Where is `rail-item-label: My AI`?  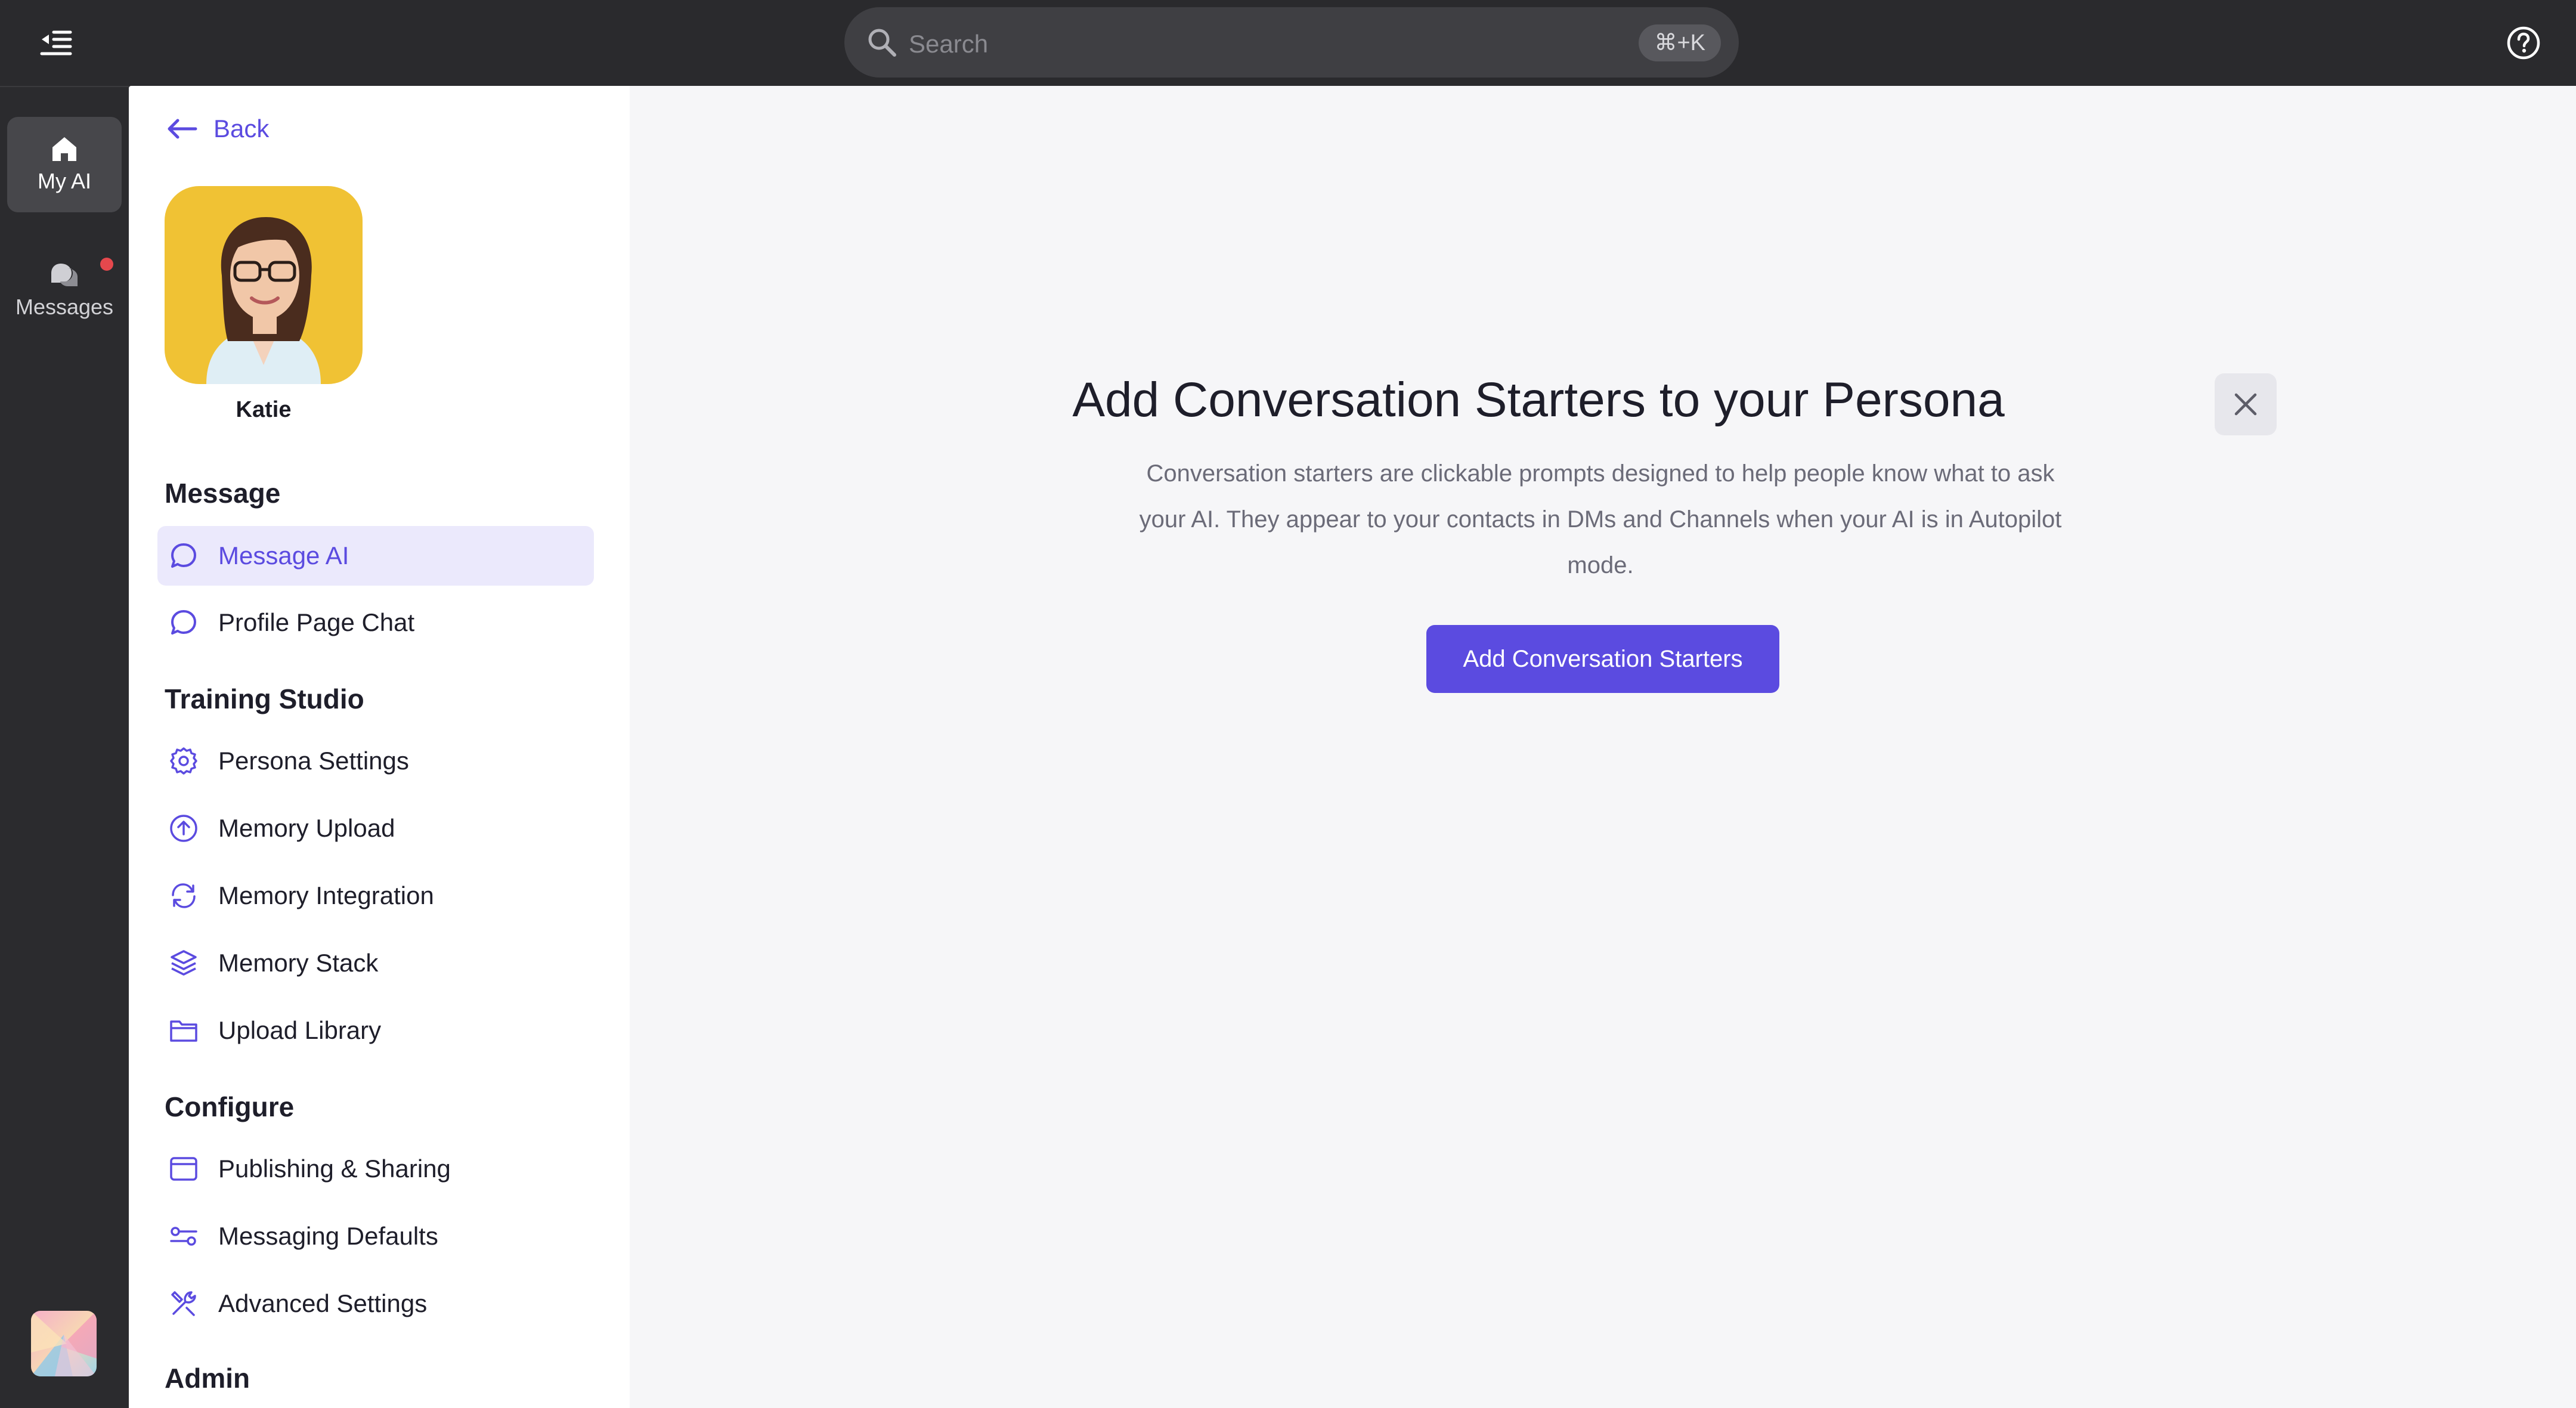
rail-item-label: My AI is located at coordinates (64, 181).